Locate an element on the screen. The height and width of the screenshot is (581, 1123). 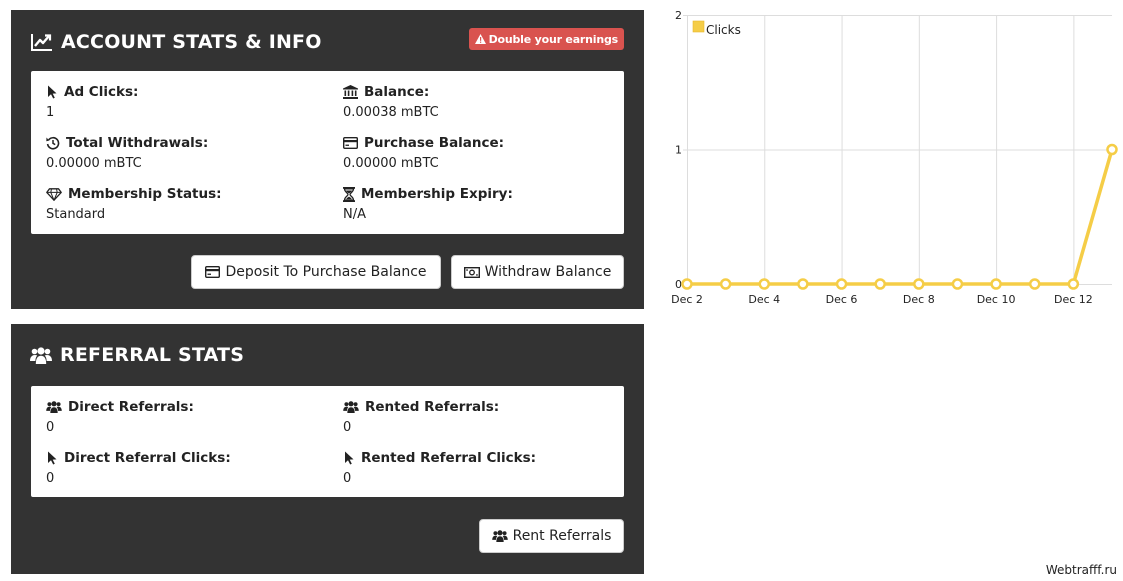
stat-label: Balance: is located at coordinates (397, 92).